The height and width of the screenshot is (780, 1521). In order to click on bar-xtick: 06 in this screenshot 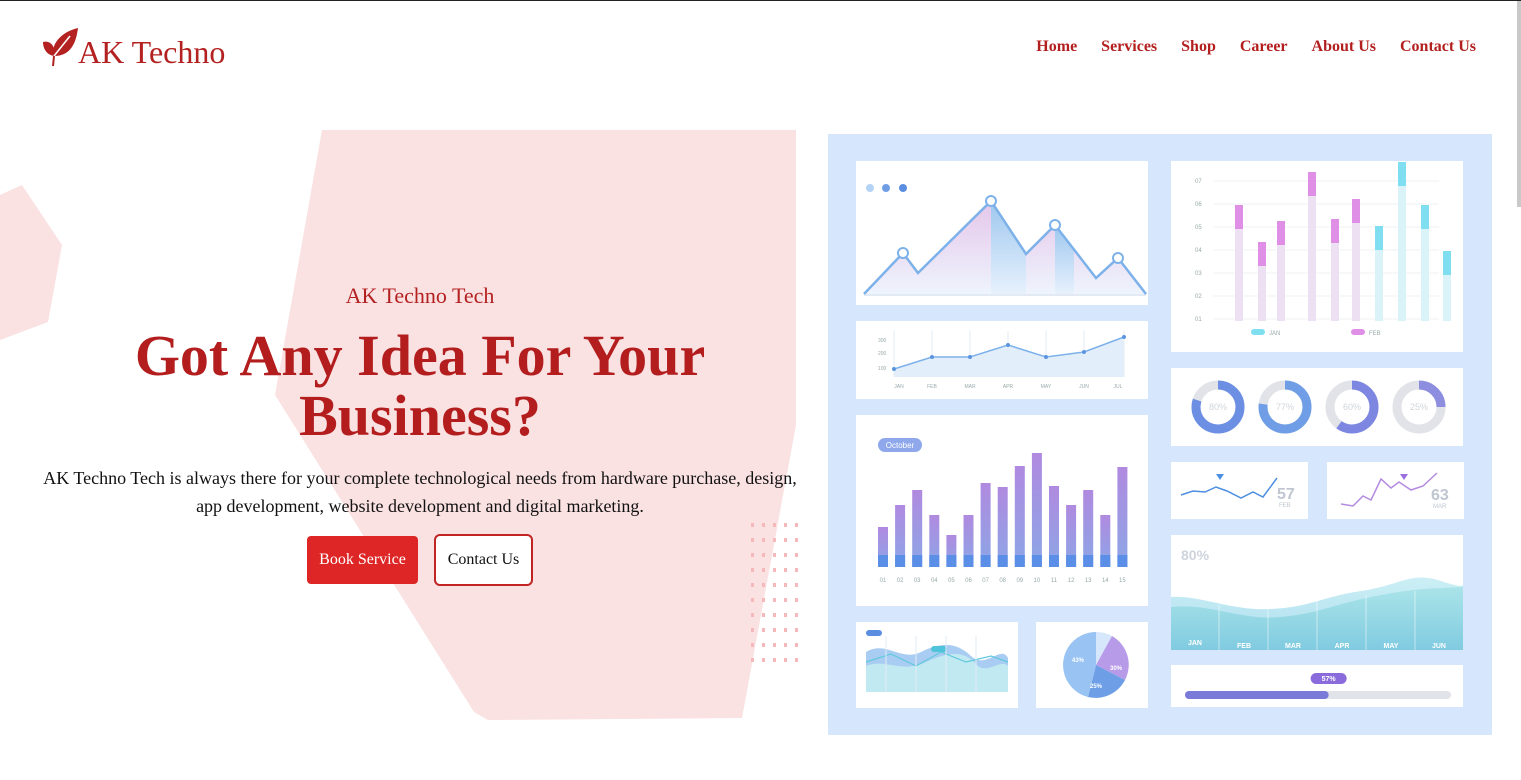, I will do `click(968, 581)`.